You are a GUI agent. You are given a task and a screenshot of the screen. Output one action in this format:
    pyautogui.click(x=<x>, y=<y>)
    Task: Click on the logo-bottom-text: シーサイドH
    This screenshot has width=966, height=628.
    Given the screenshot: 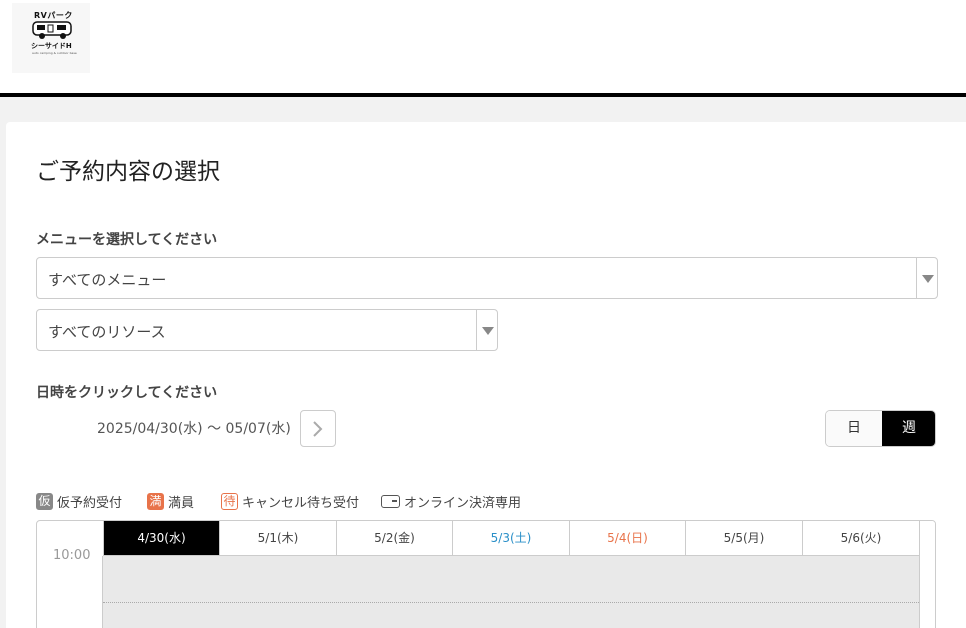 What is the action you would take?
    pyautogui.click(x=51, y=46)
    